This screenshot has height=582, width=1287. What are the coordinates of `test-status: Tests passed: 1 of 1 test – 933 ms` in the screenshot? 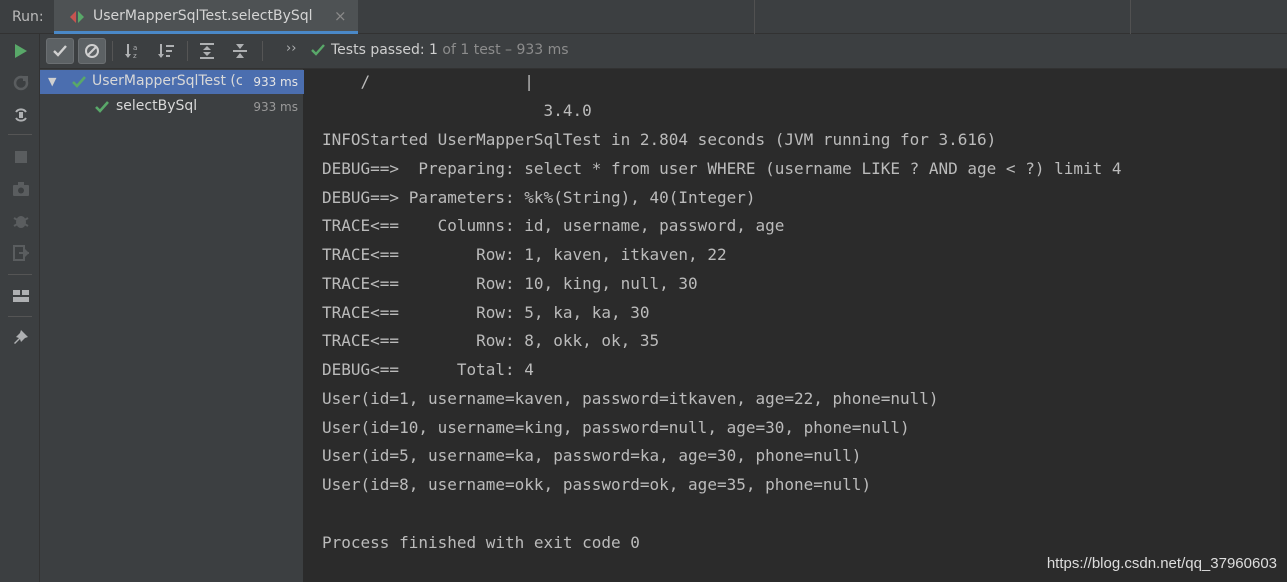 It's located at (450, 50).